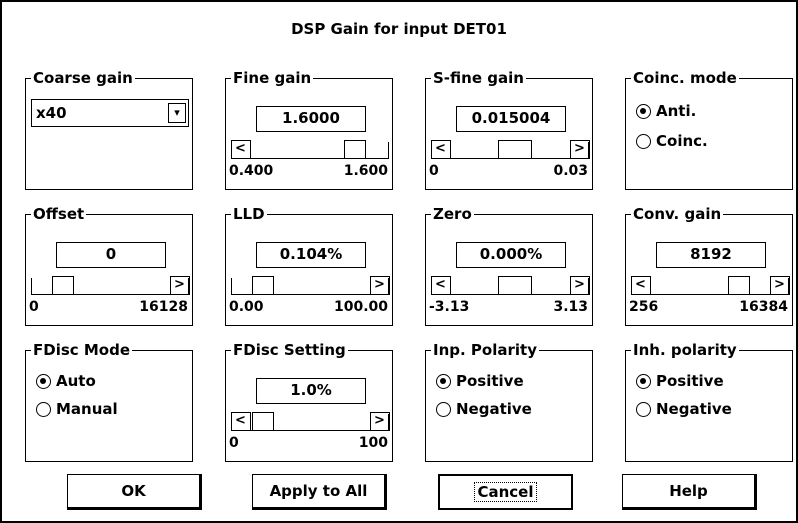 The height and width of the screenshot is (523, 798). What do you see at coordinates (109, 129) in the screenshot?
I see `coarse-gain-group: Coarse gain x40 ▾` at bounding box center [109, 129].